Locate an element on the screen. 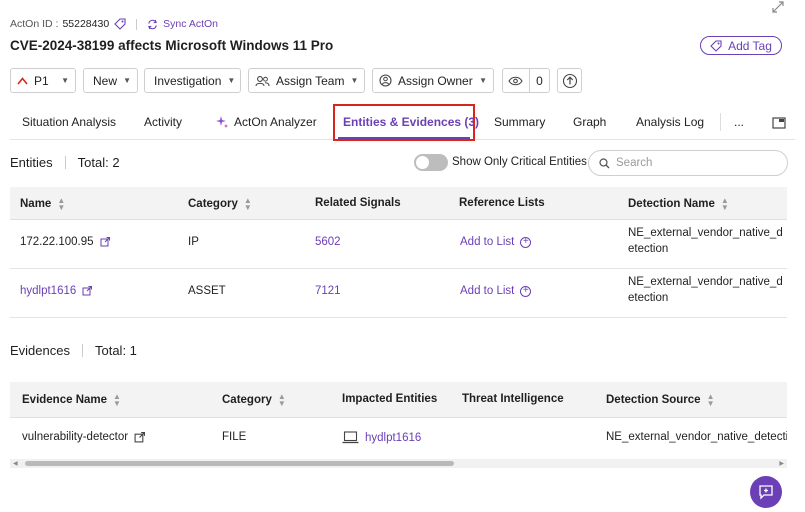  entities-header: Entities Total: 2 is located at coordinates (65, 162).